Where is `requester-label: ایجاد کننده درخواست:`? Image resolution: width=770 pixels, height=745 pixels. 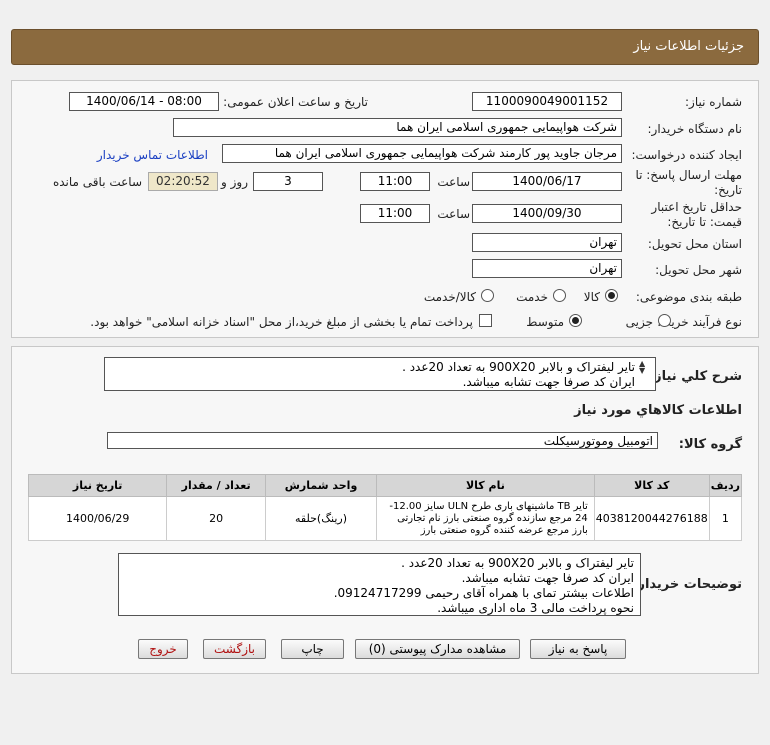
requester-label: ایجاد کننده درخواست: is located at coordinates (686, 155).